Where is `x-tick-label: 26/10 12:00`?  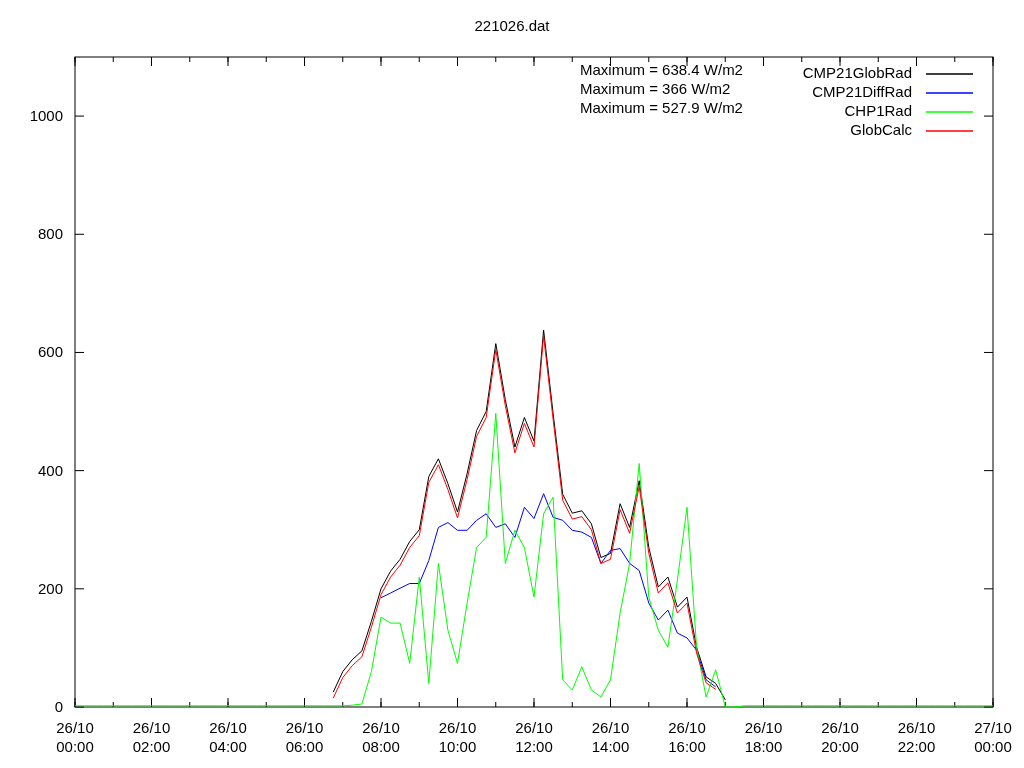
x-tick-label: 26/10 12:00 is located at coordinates (534, 737).